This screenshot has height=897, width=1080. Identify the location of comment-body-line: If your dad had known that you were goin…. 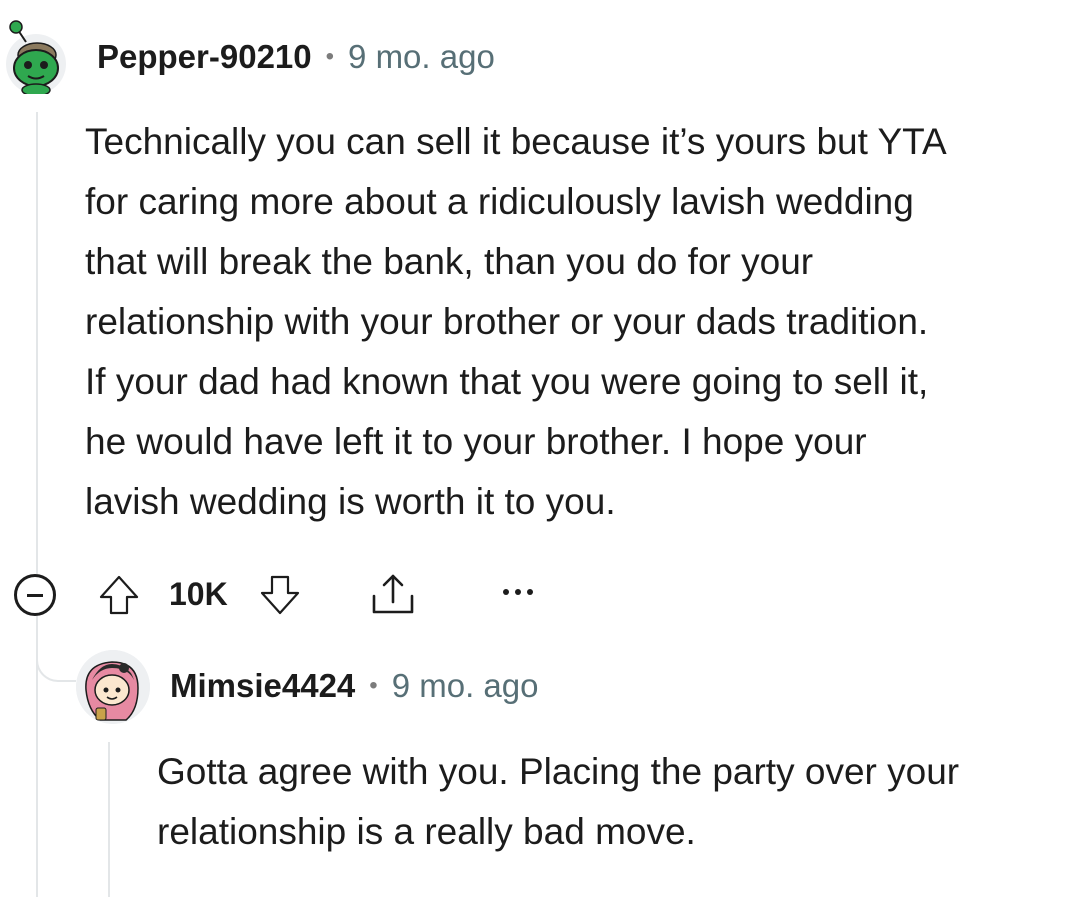
(507, 381).